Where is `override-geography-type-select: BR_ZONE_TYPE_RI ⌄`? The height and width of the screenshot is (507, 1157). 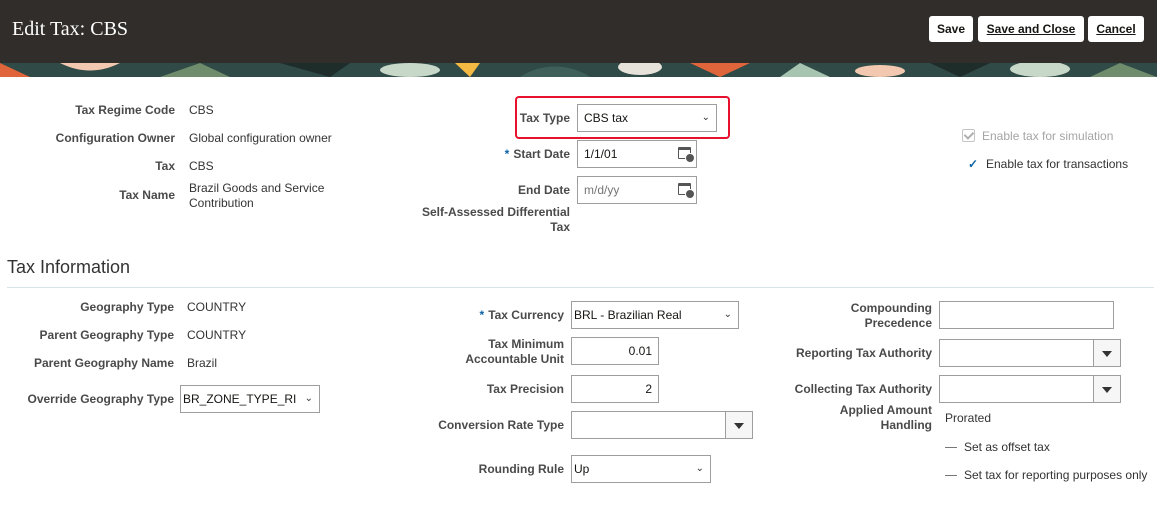 override-geography-type-select: BR_ZONE_TYPE_RI ⌄ is located at coordinates (250, 399).